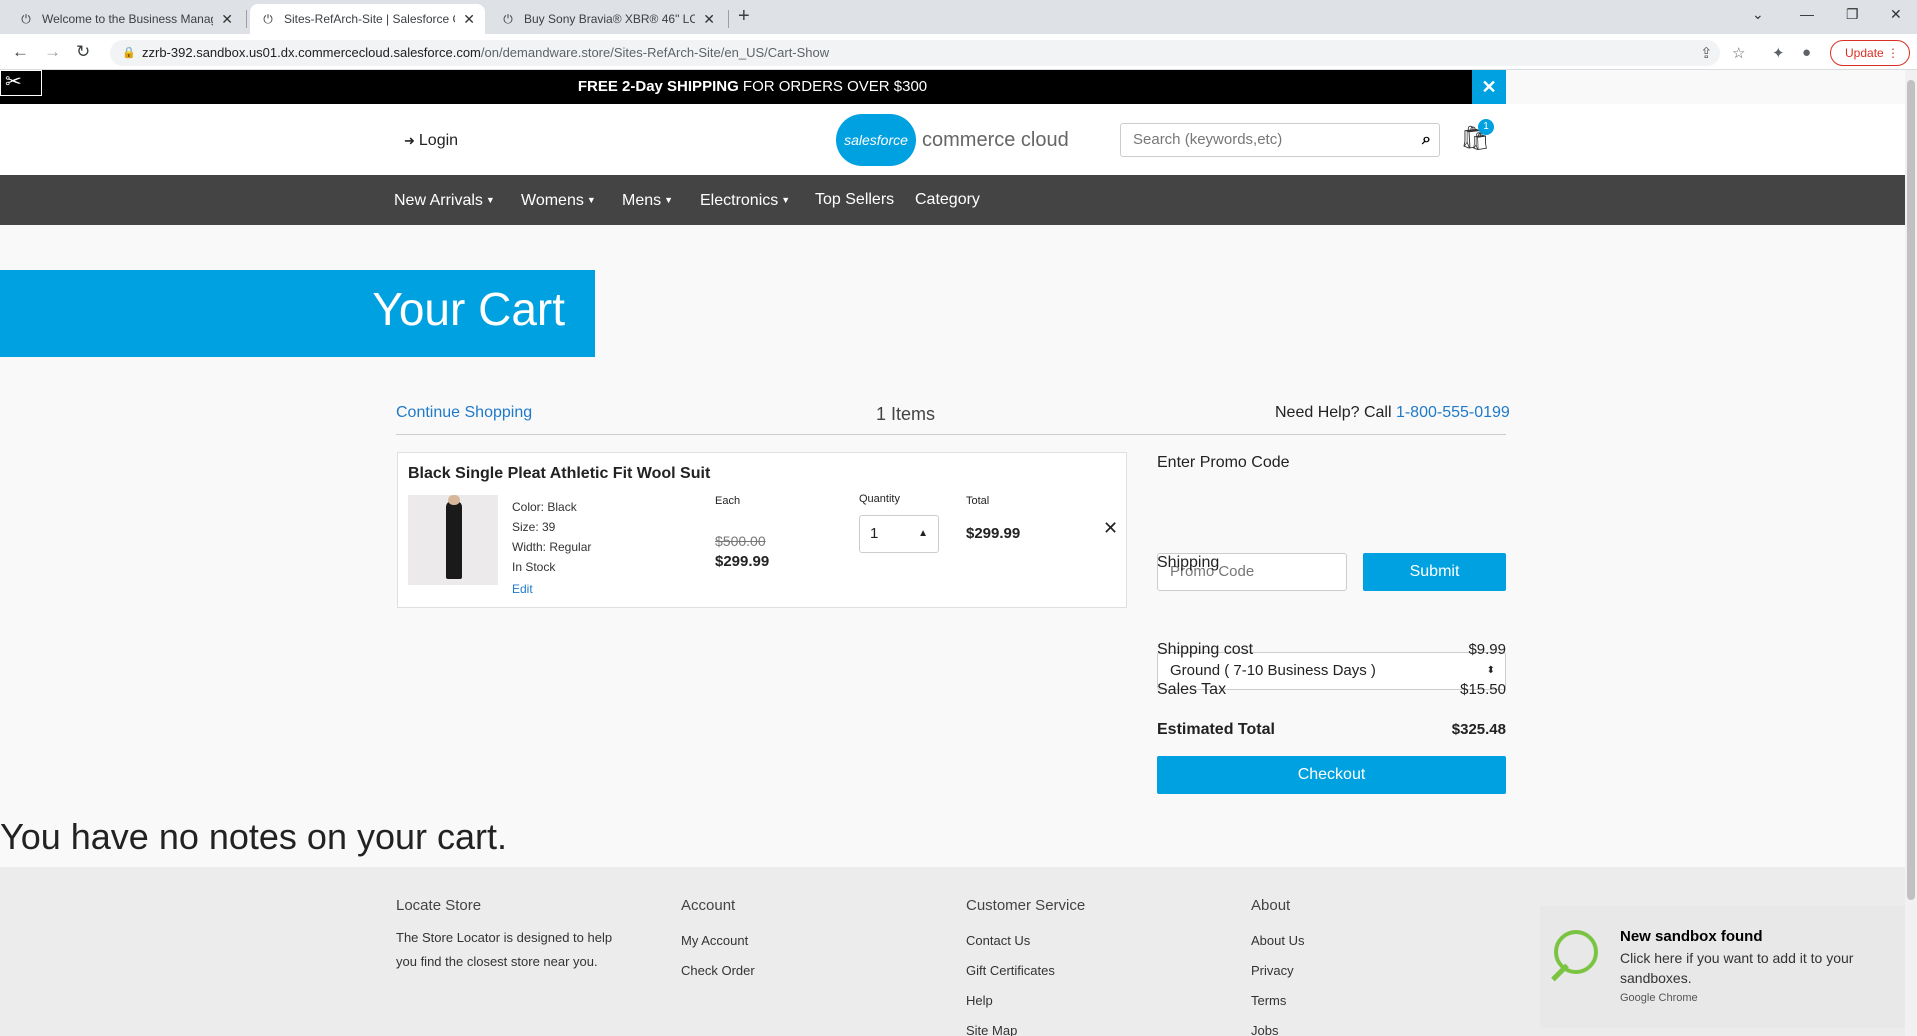 Image resolution: width=1917 pixels, height=1036 pixels. I want to click on select-arrows-icon: ▲, so click(923, 533).